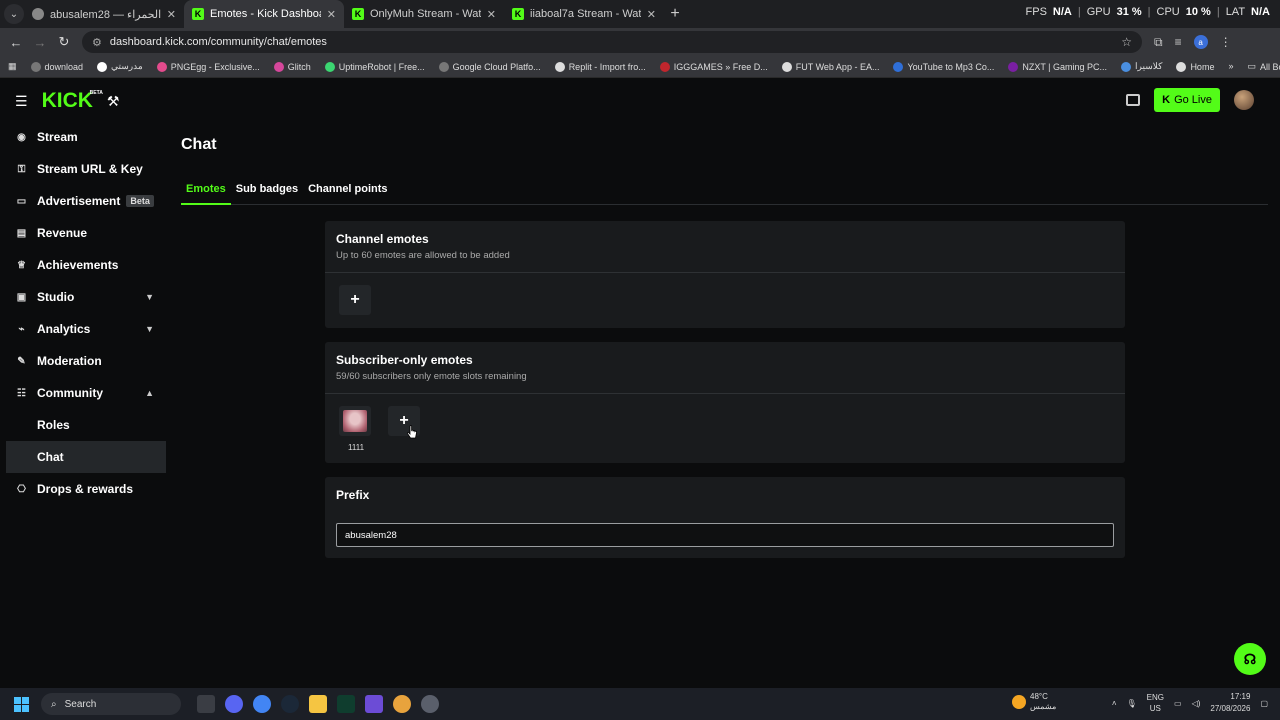 The width and height of the screenshot is (1280, 720). I want to click on sidebar-item-chat: Chat, so click(86, 457).